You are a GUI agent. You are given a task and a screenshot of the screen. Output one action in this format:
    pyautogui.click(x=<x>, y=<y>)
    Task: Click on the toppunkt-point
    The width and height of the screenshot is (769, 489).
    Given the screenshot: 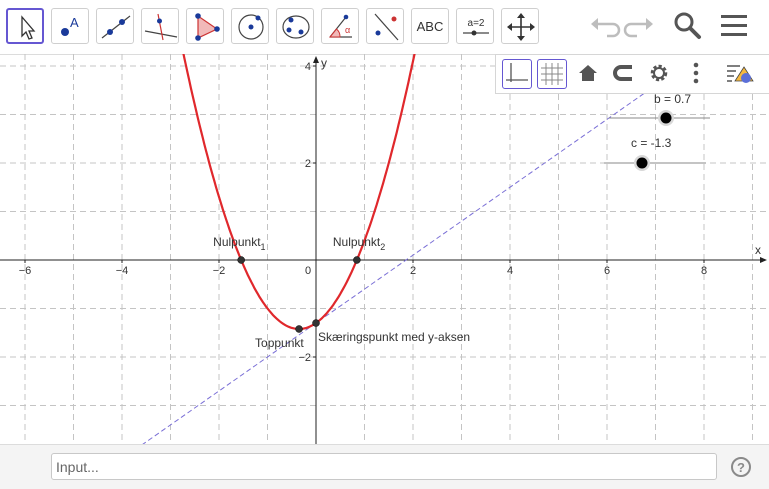 What is the action you would take?
    pyautogui.click(x=299, y=329)
    